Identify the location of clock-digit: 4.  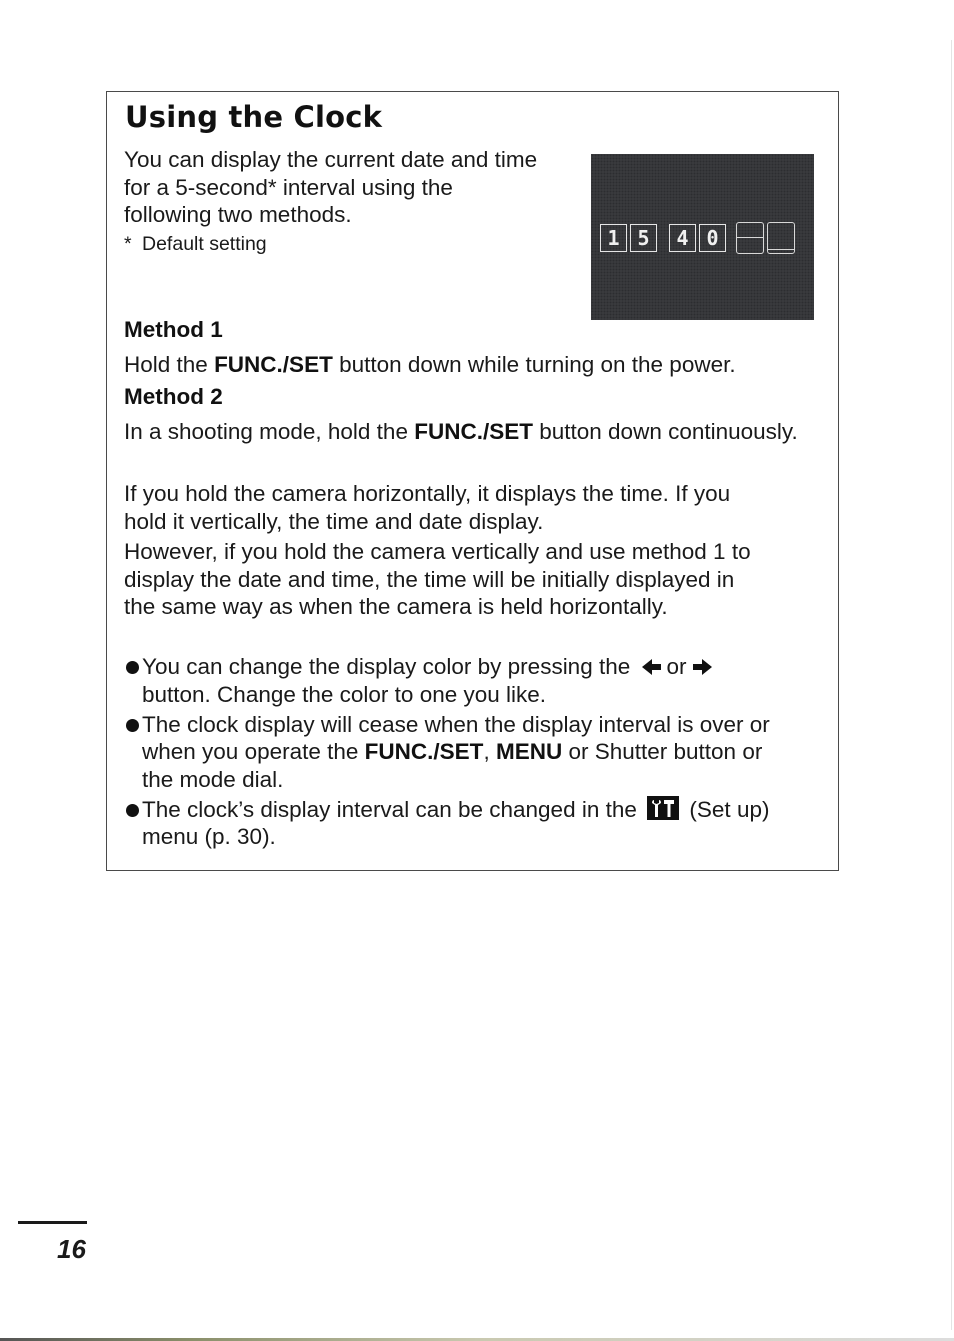
(682, 238).